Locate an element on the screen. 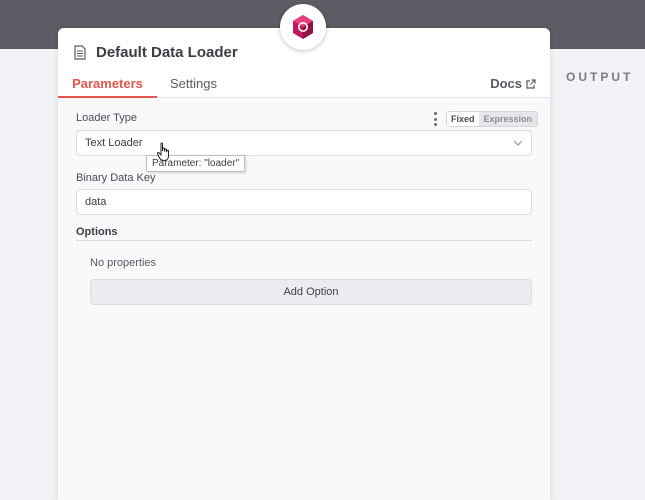 The width and height of the screenshot is (645, 500). loader-type-value: Text Loader is located at coordinates (114, 143).